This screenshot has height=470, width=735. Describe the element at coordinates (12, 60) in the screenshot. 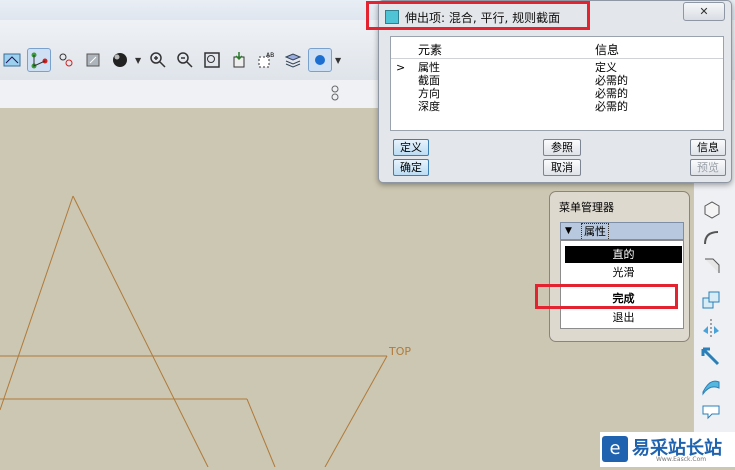

I see `datum-display-icon` at that location.